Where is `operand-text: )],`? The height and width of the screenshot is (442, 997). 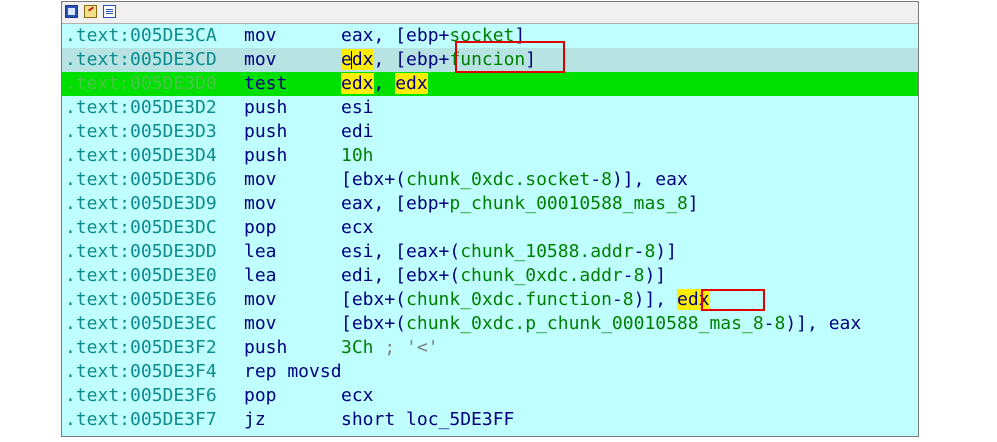
operand-text: )], is located at coordinates (655, 299).